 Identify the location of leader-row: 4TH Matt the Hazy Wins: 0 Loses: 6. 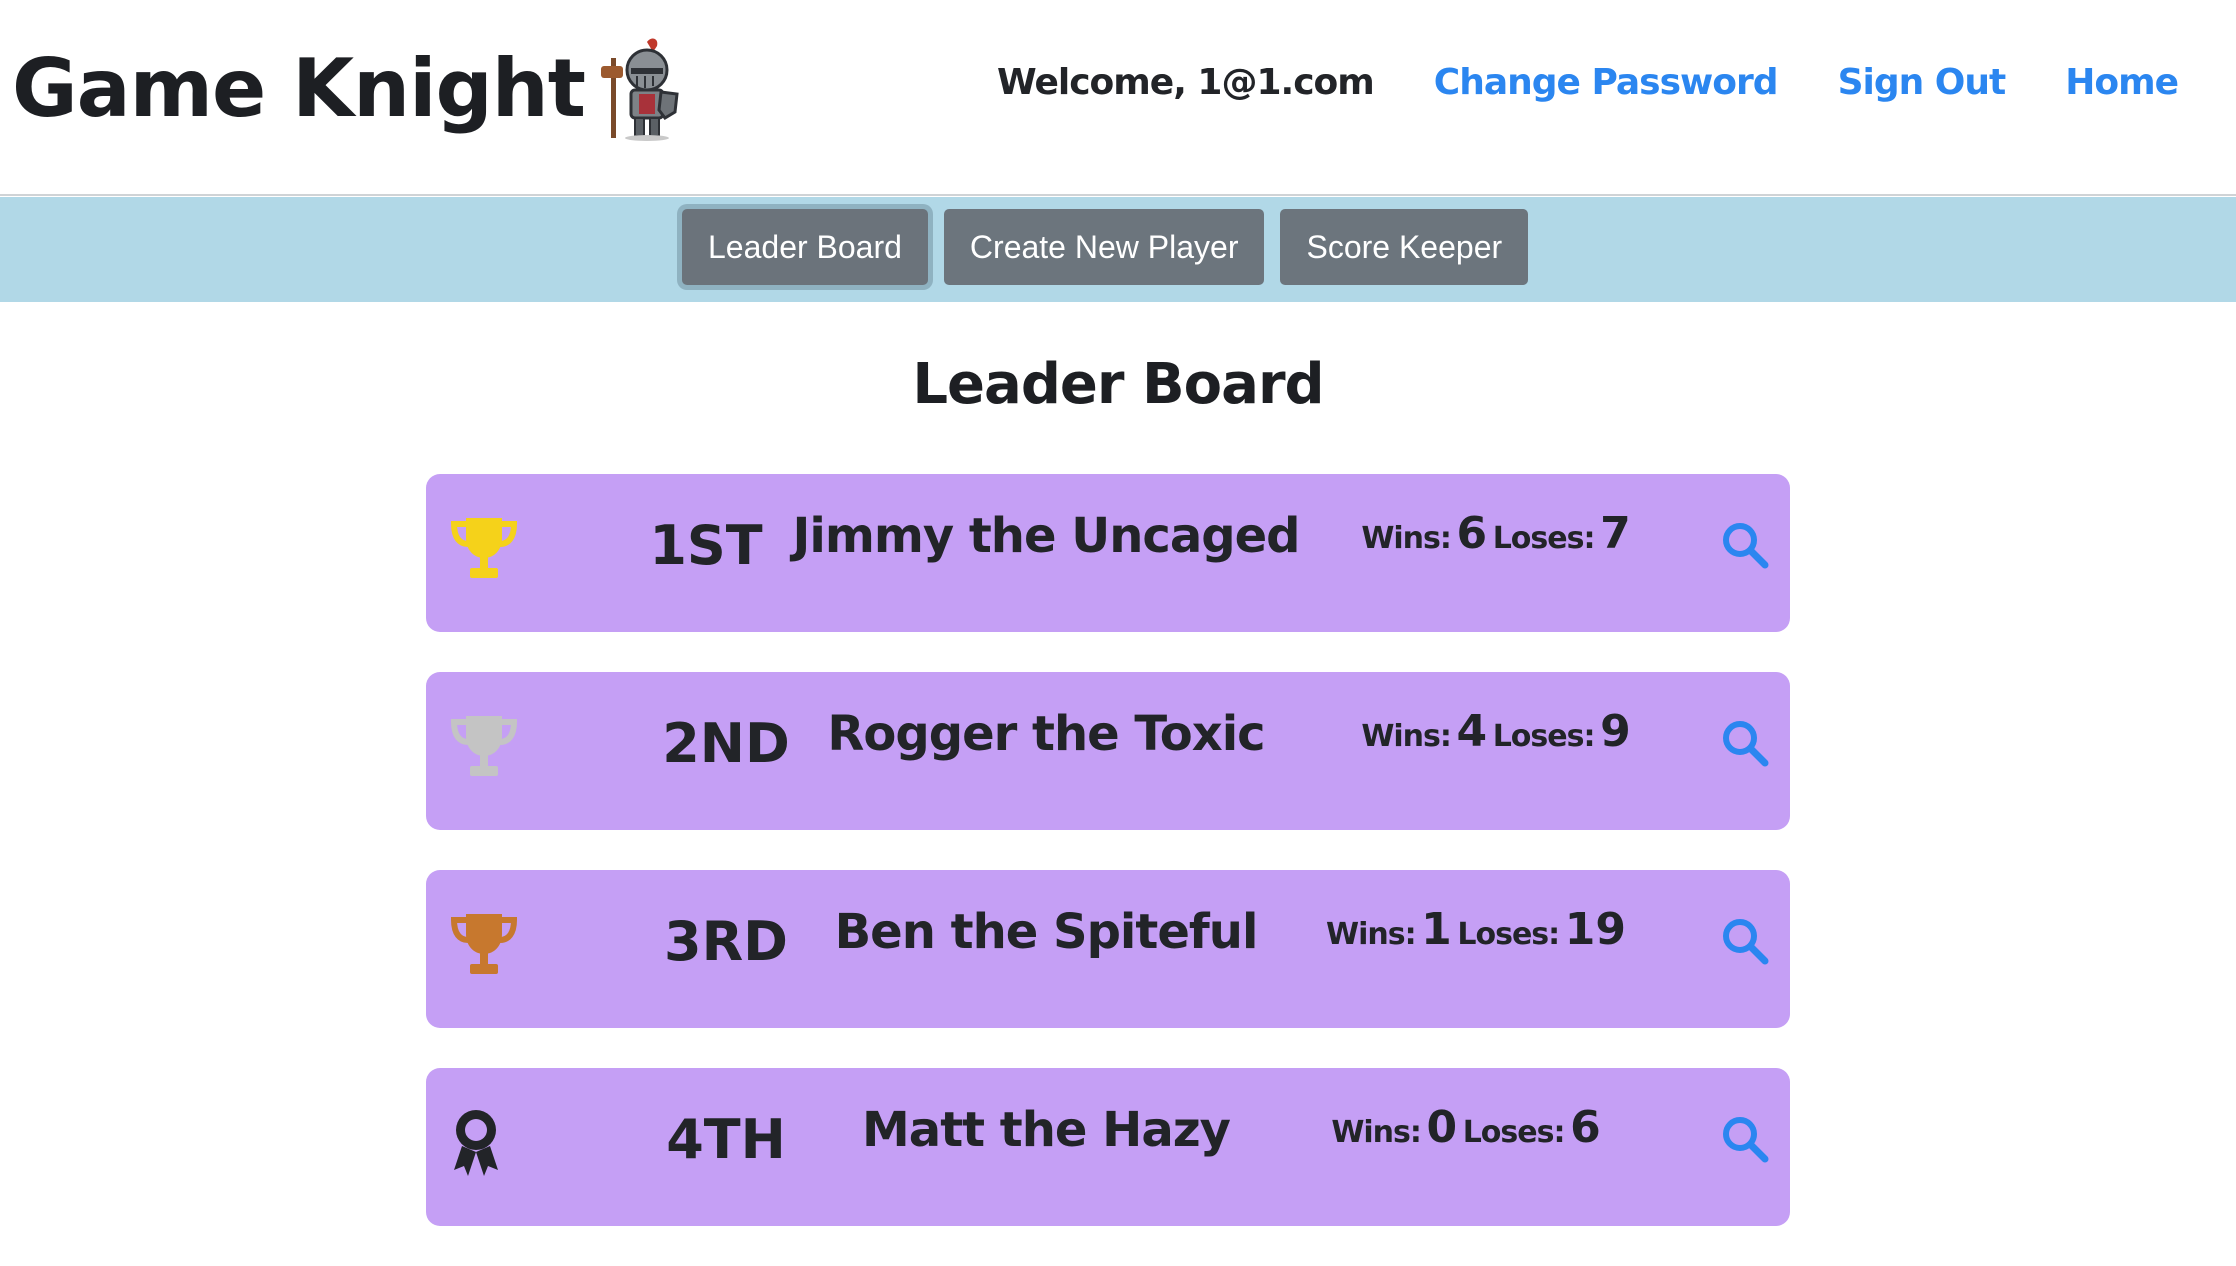
(1108, 1147).